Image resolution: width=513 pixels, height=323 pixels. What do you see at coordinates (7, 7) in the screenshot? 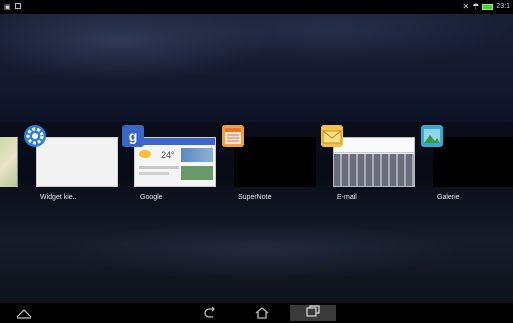
I see `notification-icon: ▣` at bounding box center [7, 7].